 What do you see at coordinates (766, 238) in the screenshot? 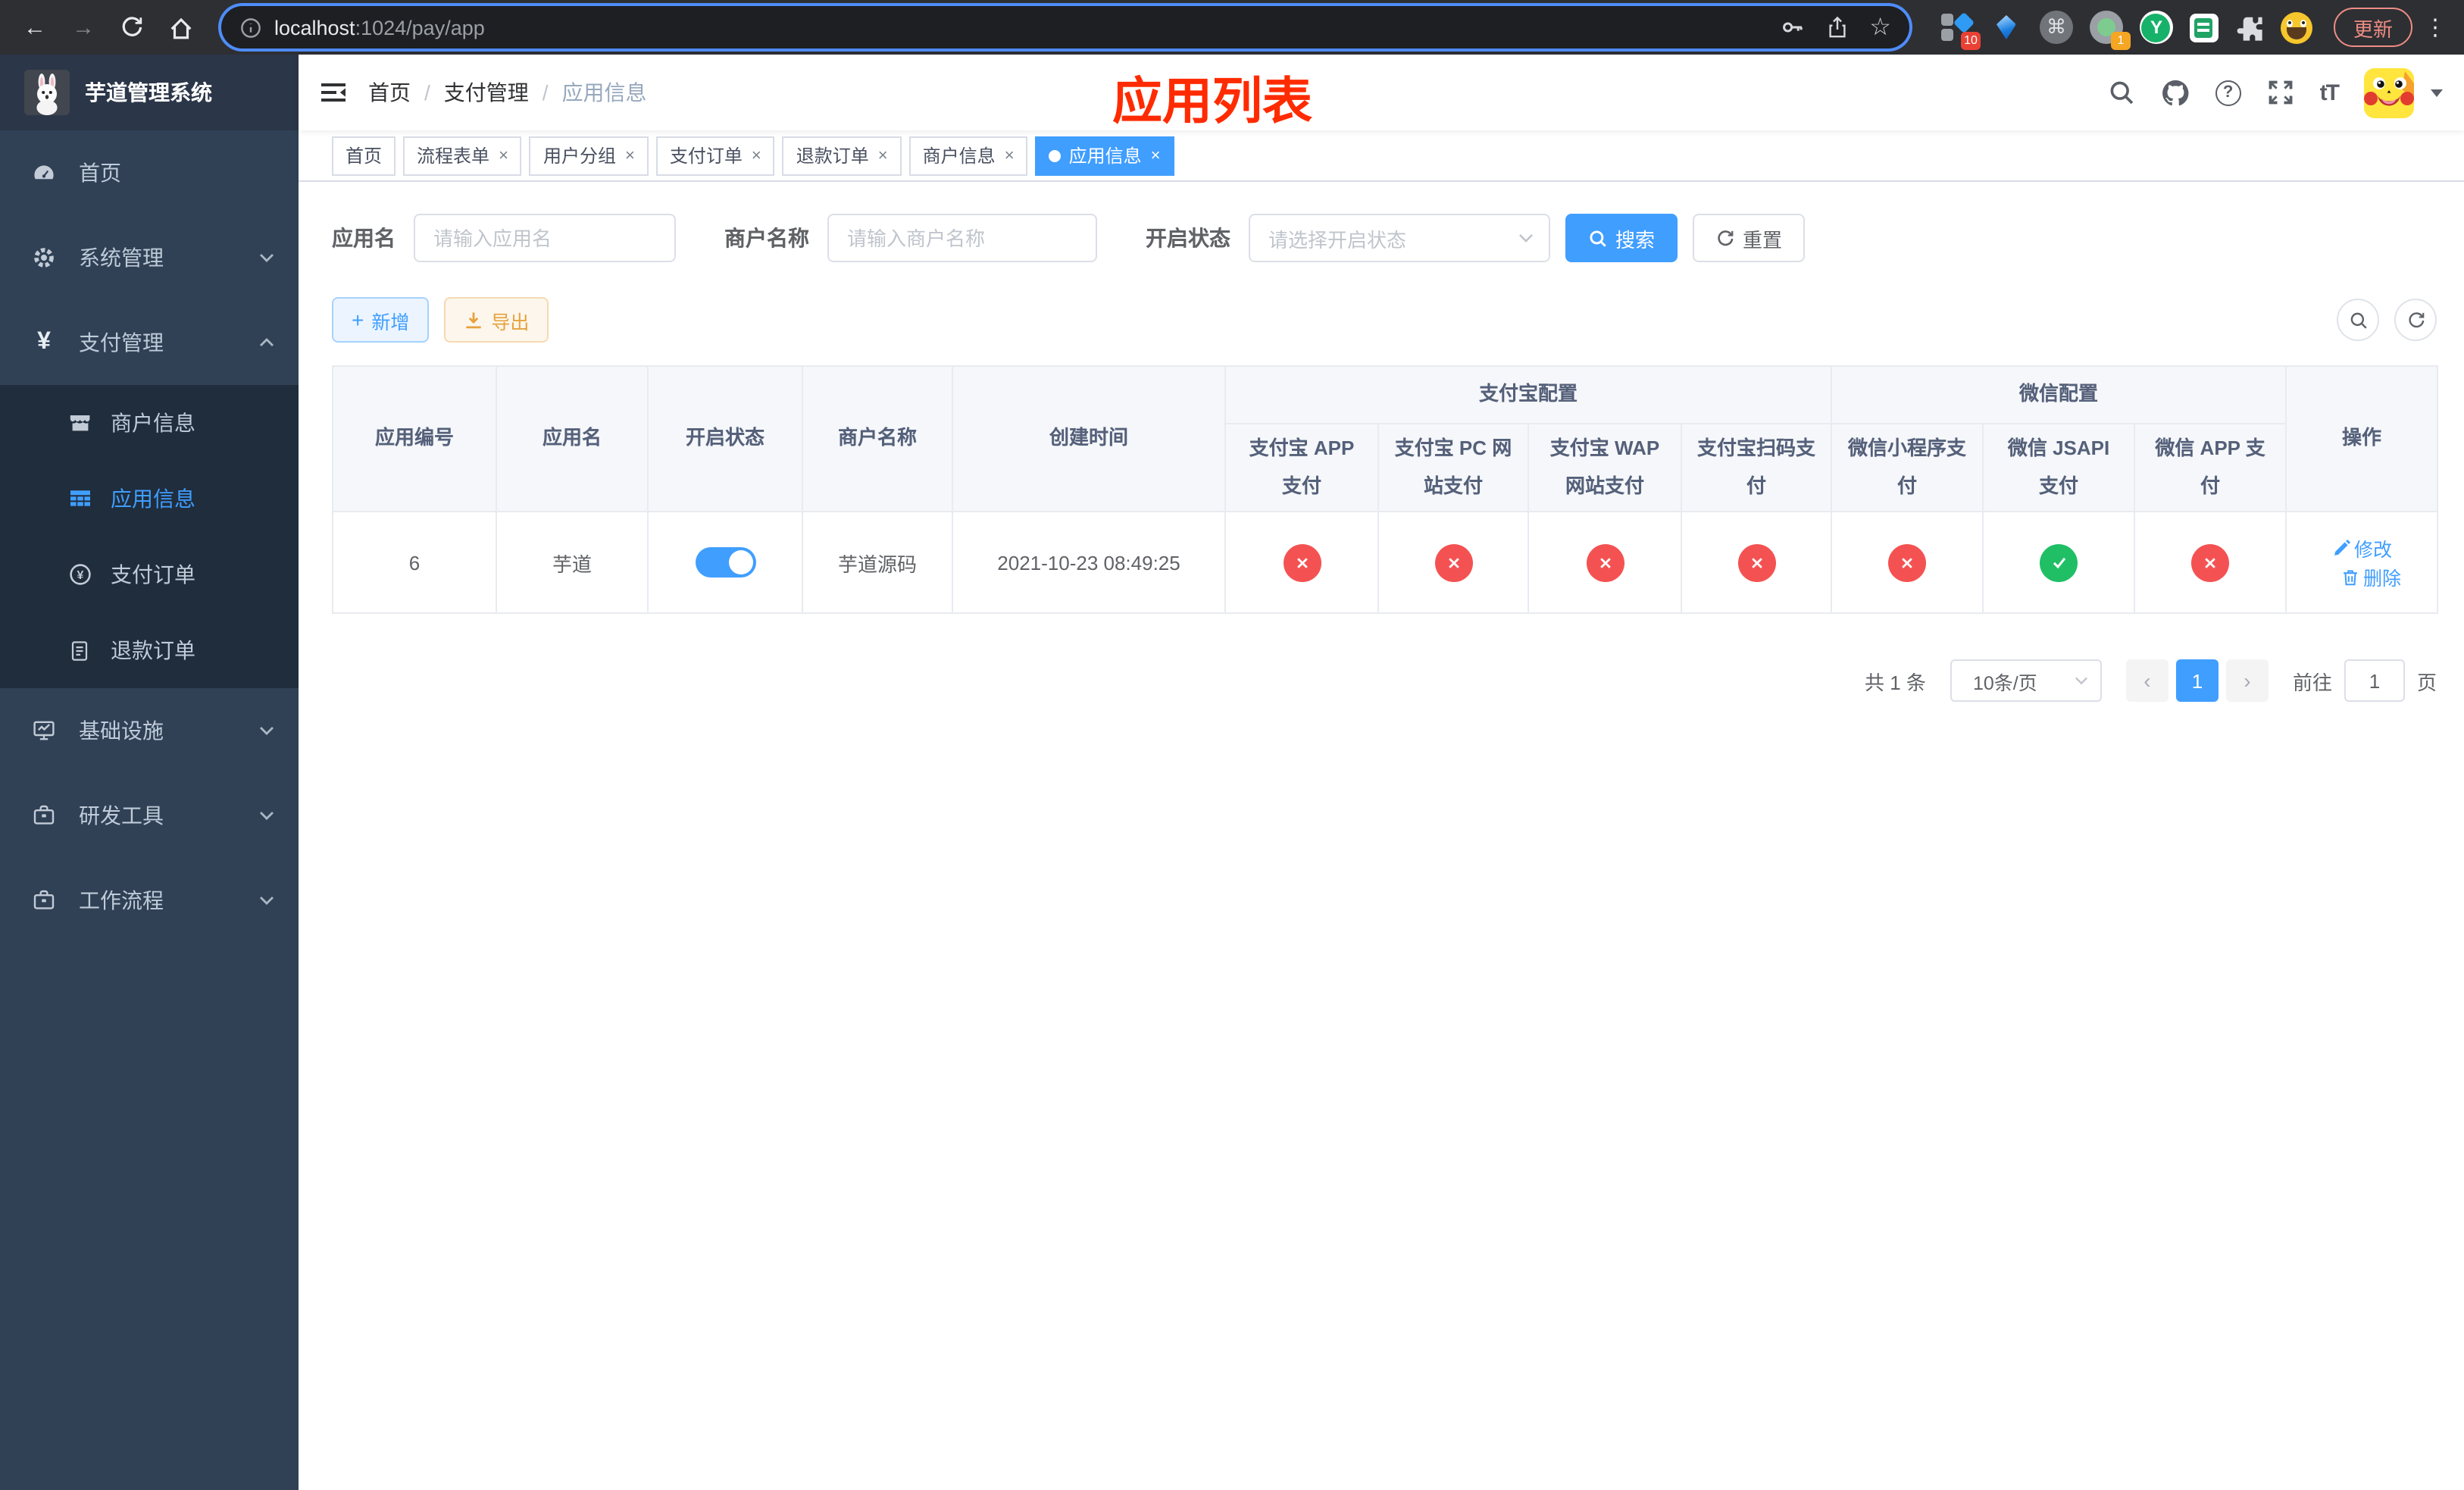
I see `merchant-name-label: 商户名称` at bounding box center [766, 238].